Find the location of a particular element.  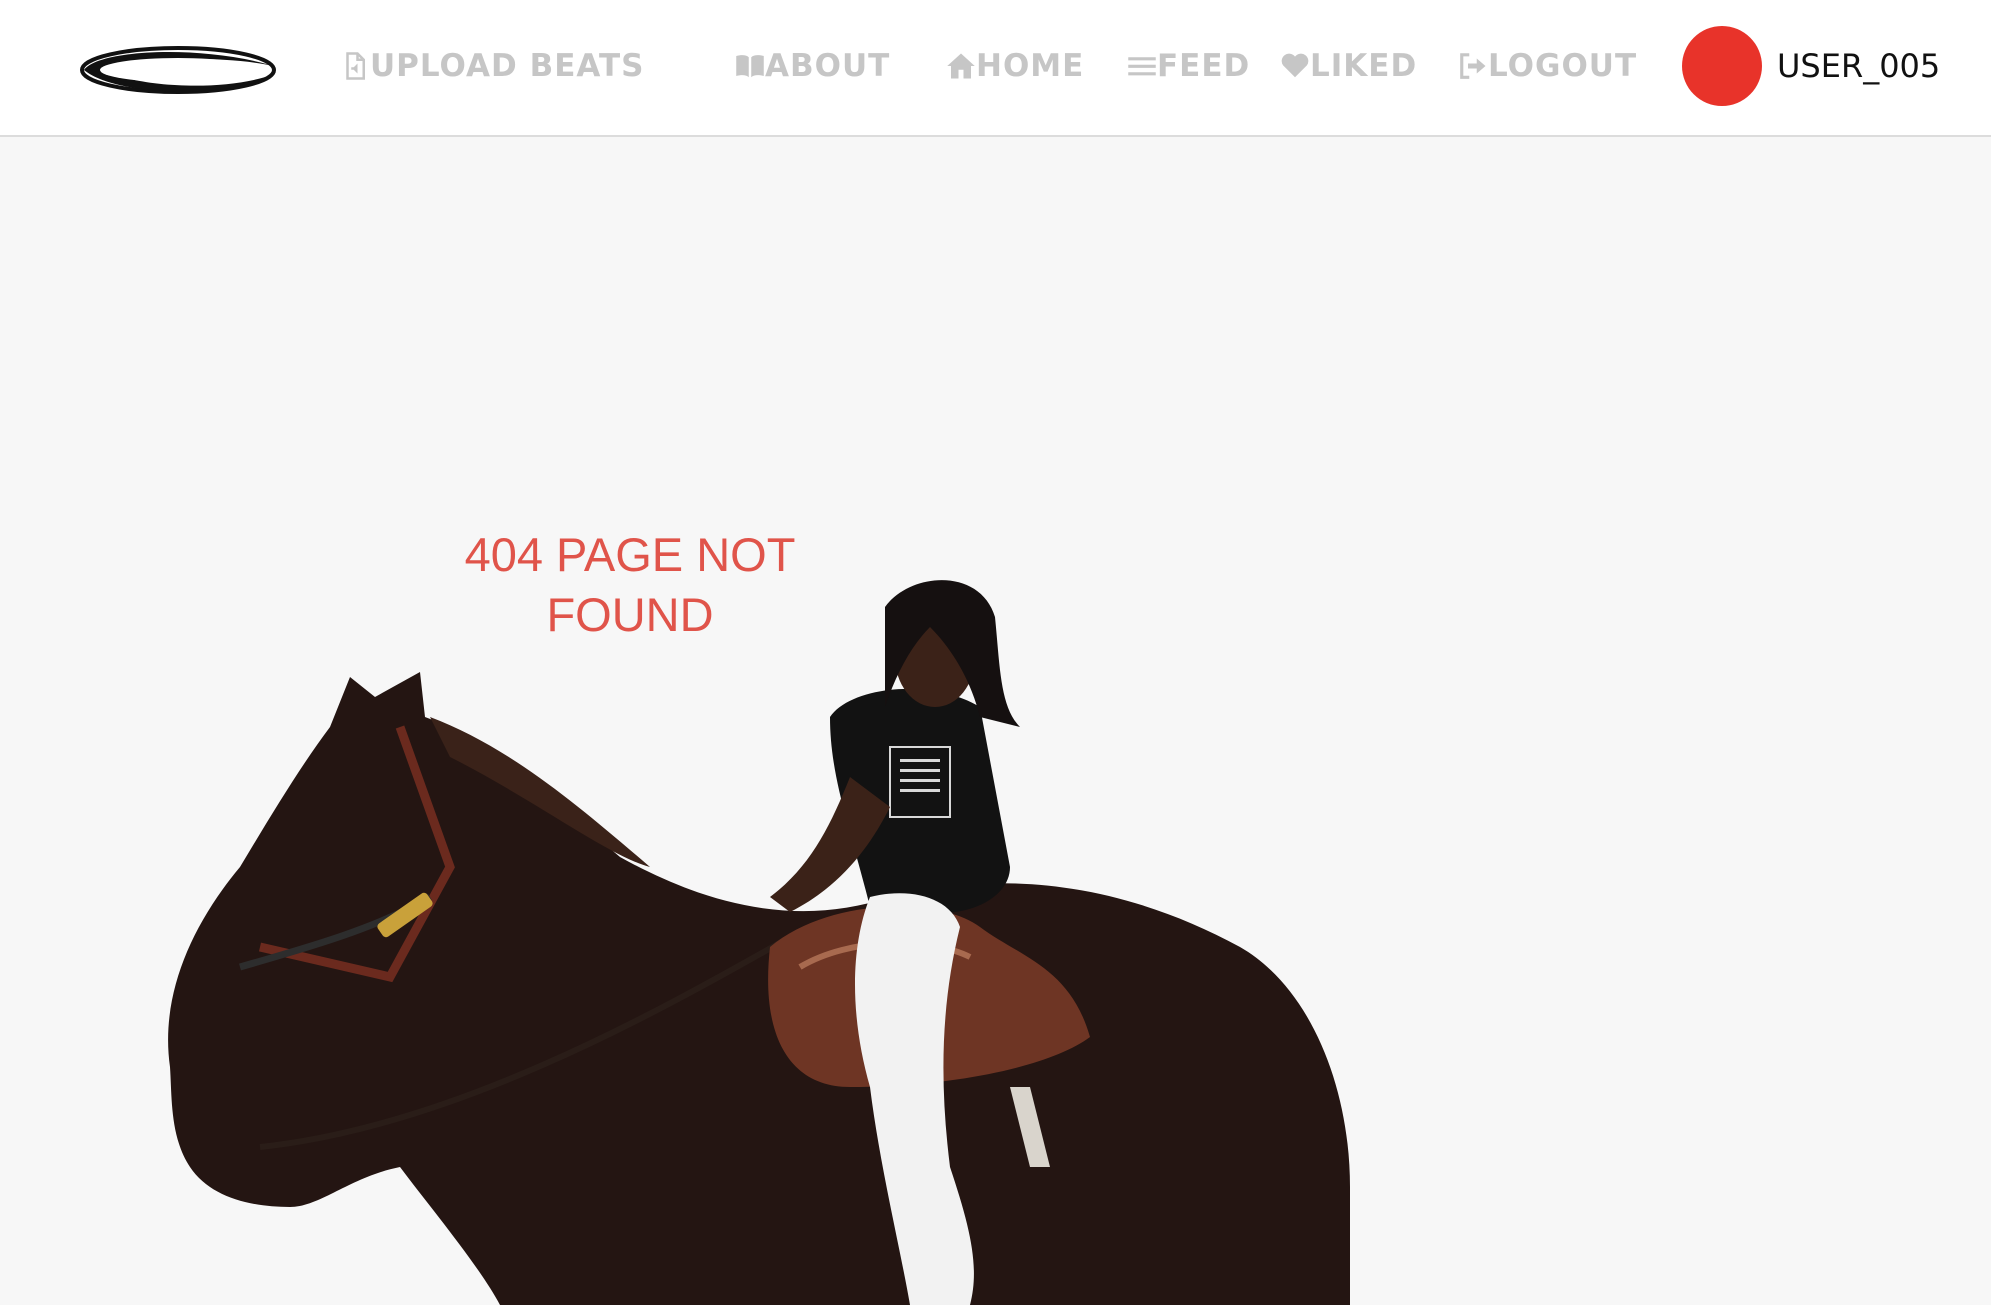

error-title-line-1: 404 PAGE NOT is located at coordinates (630, 554).